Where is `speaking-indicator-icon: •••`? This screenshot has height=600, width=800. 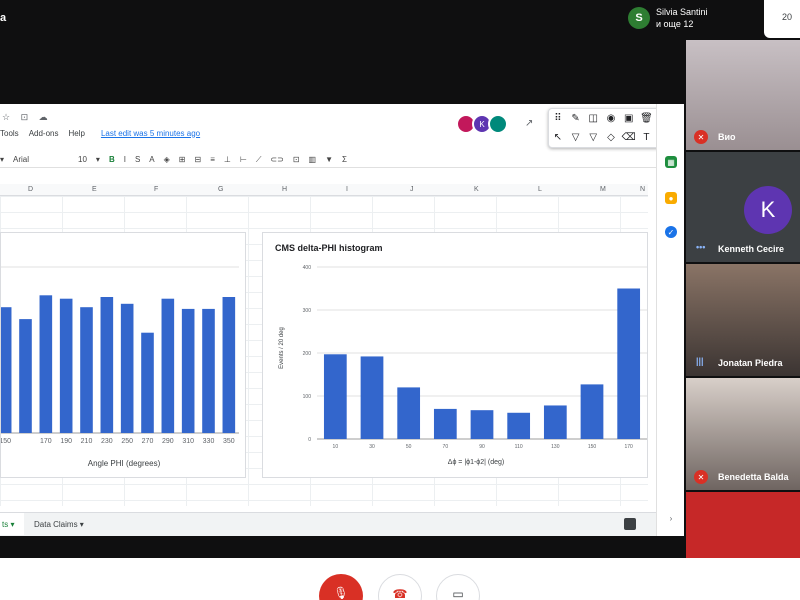
speaking-indicator-icon: ••• is located at coordinates (701, 247).